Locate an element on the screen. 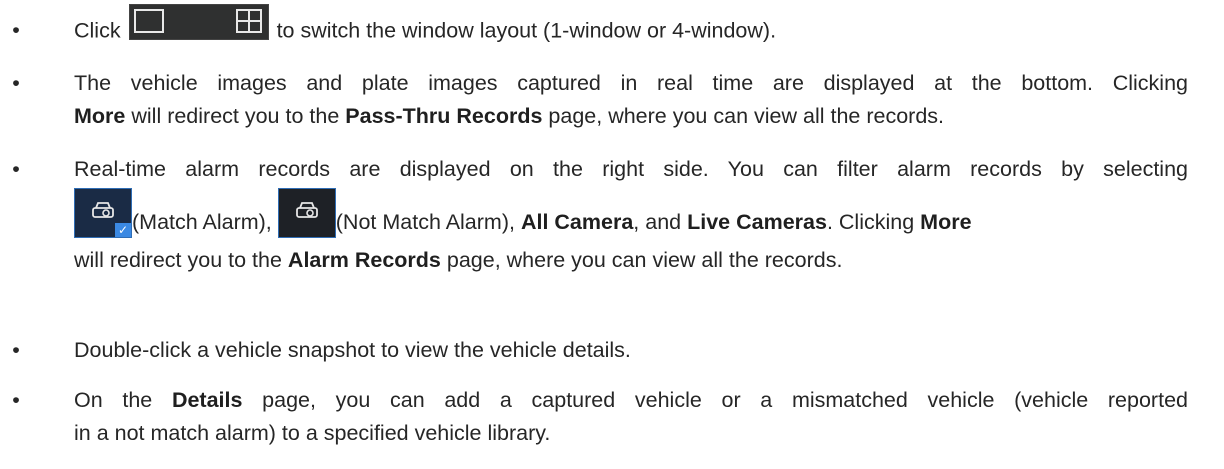 This screenshot has width=1224, height=469. window-layout-switch is located at coordinates (198, 22).